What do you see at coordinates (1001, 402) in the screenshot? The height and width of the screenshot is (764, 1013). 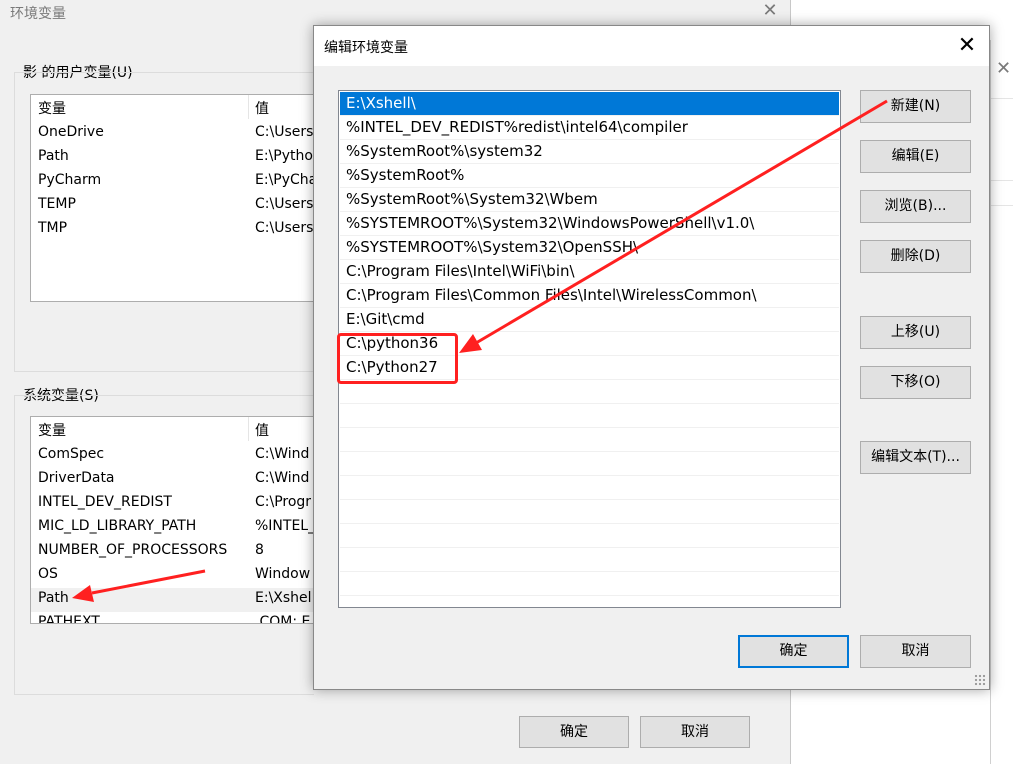 I see `background-window` at bounding box center [1001, 402].